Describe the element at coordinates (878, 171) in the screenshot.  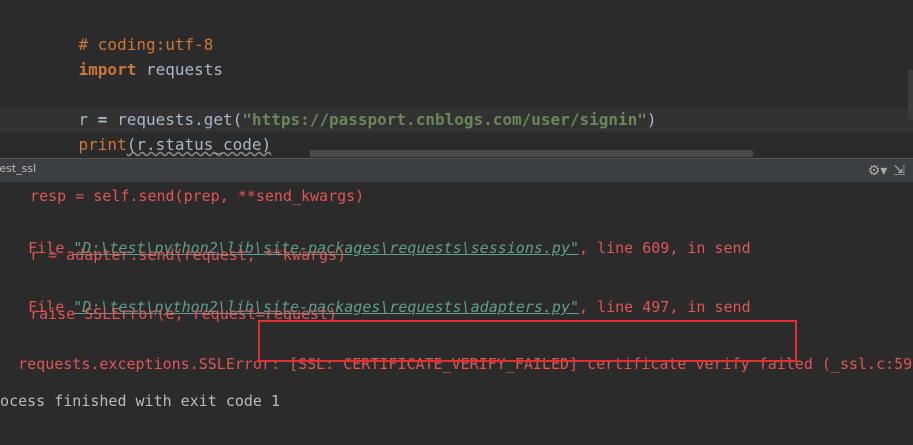
I see `gear-icon: ⚙▾` at that location.